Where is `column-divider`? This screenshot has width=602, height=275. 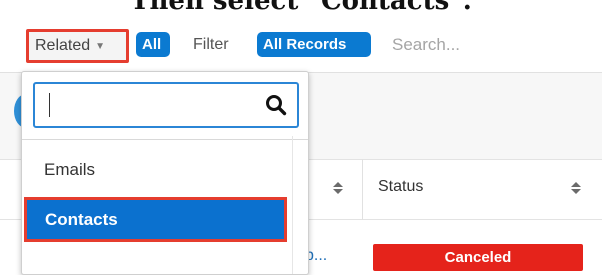 column-divider is located at coordinates (362, 189).